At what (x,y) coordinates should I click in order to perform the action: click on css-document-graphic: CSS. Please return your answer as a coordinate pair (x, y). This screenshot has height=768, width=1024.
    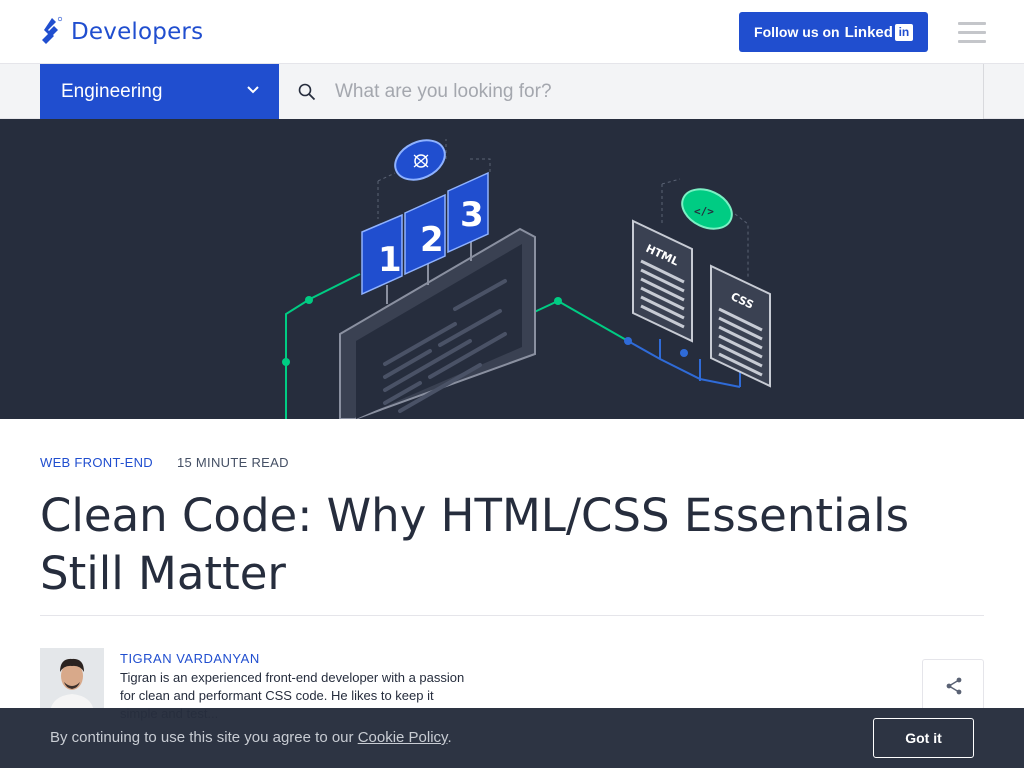
    Looking at the image, I should click on (740, 326).